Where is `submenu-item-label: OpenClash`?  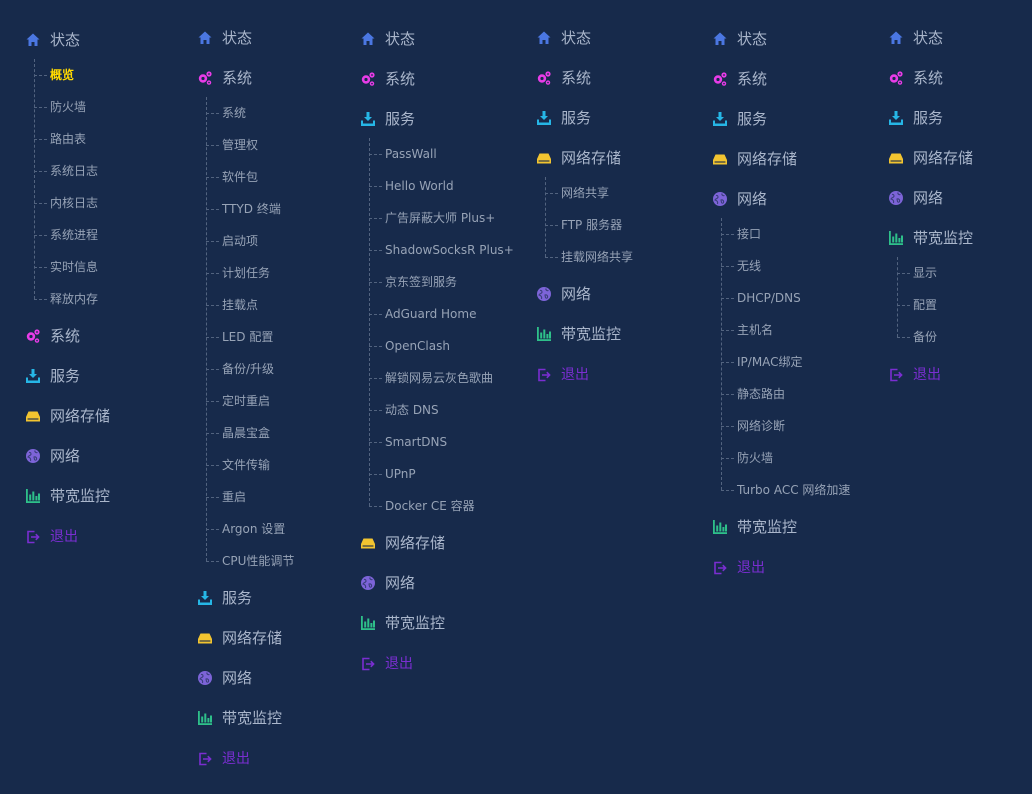
submenu-item-label: OpenClash is located at coordinates (417, 346).